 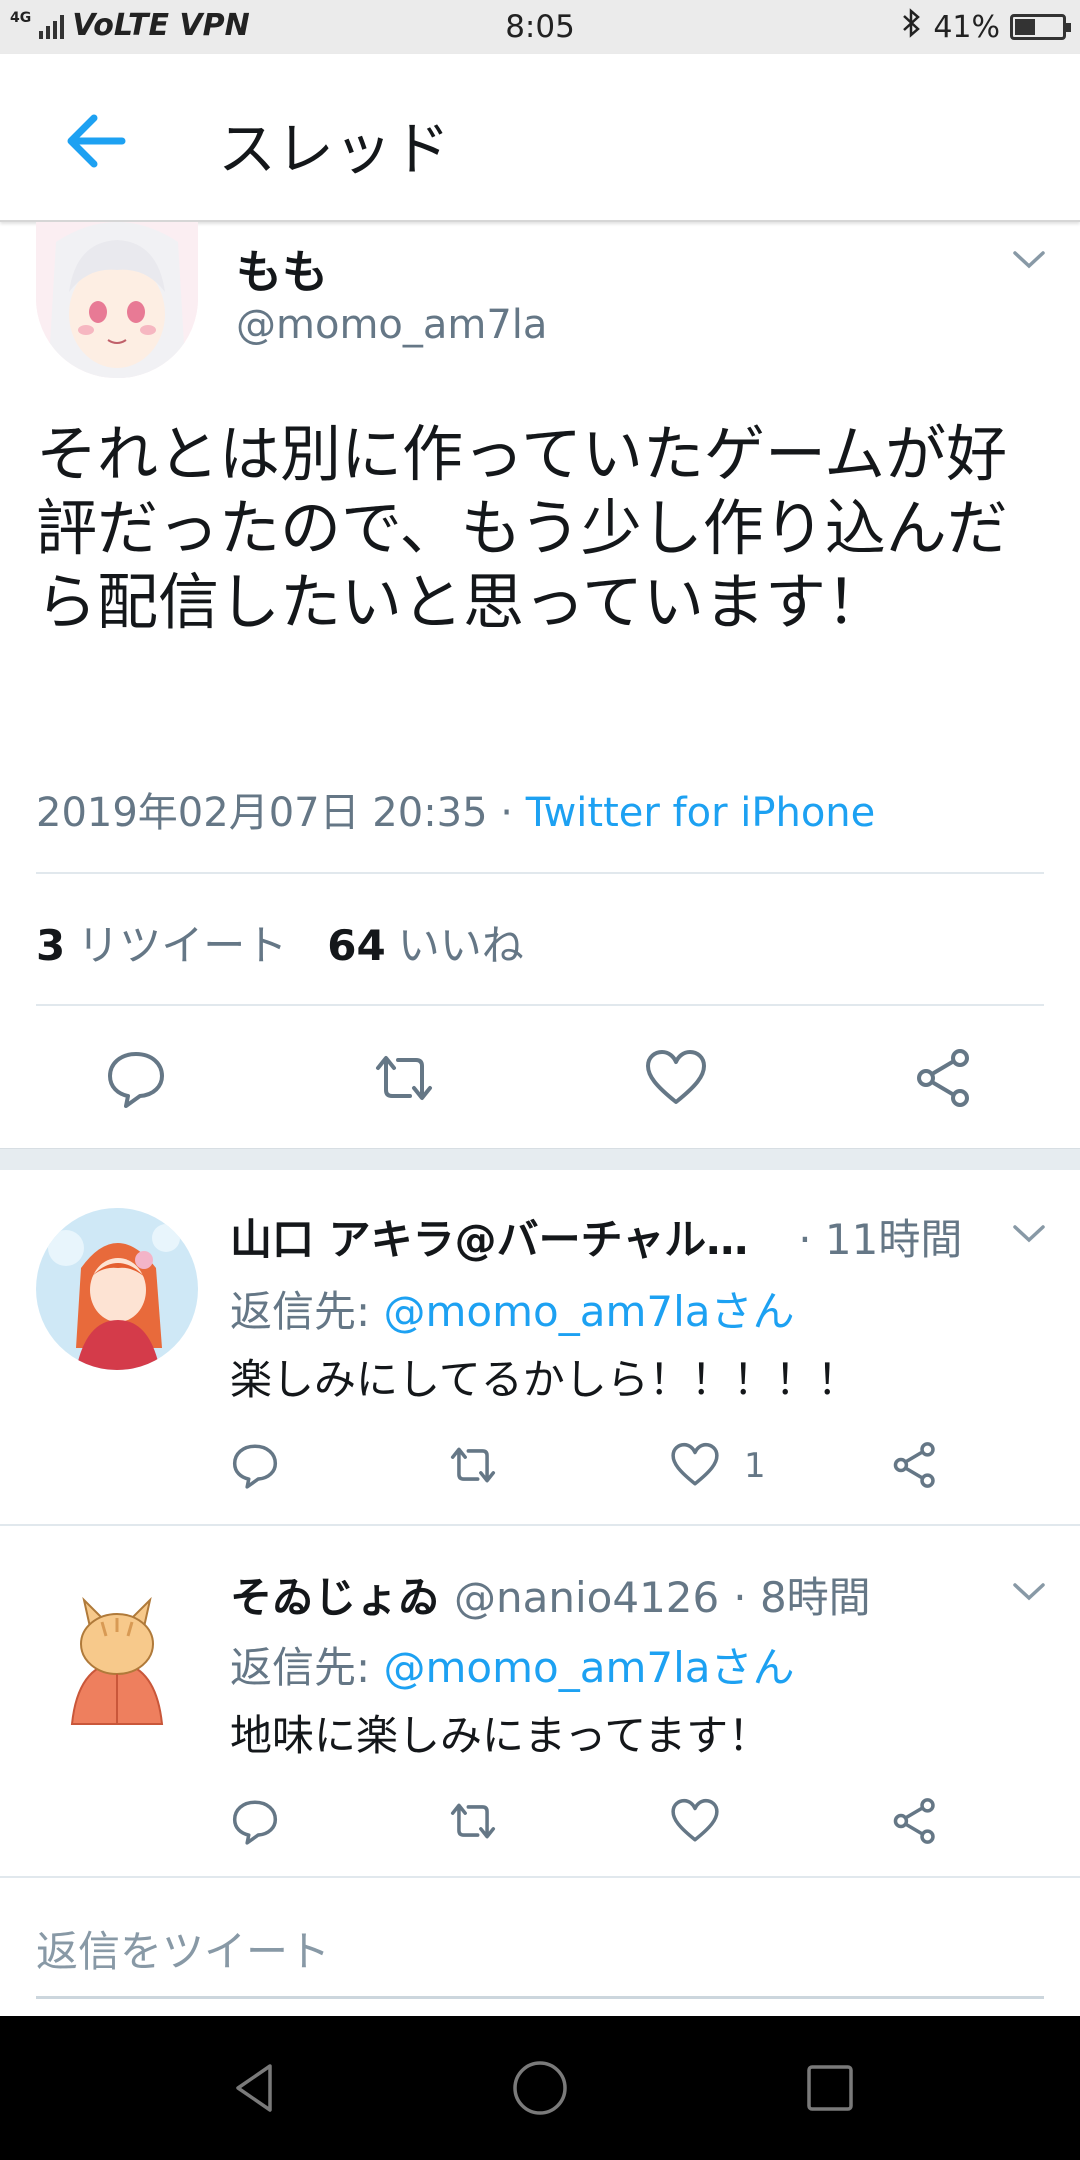 What do you see at coordinates (334, 149) in the screenshot?
I see `page-title: スレッド` at bounding box center [334, 149].